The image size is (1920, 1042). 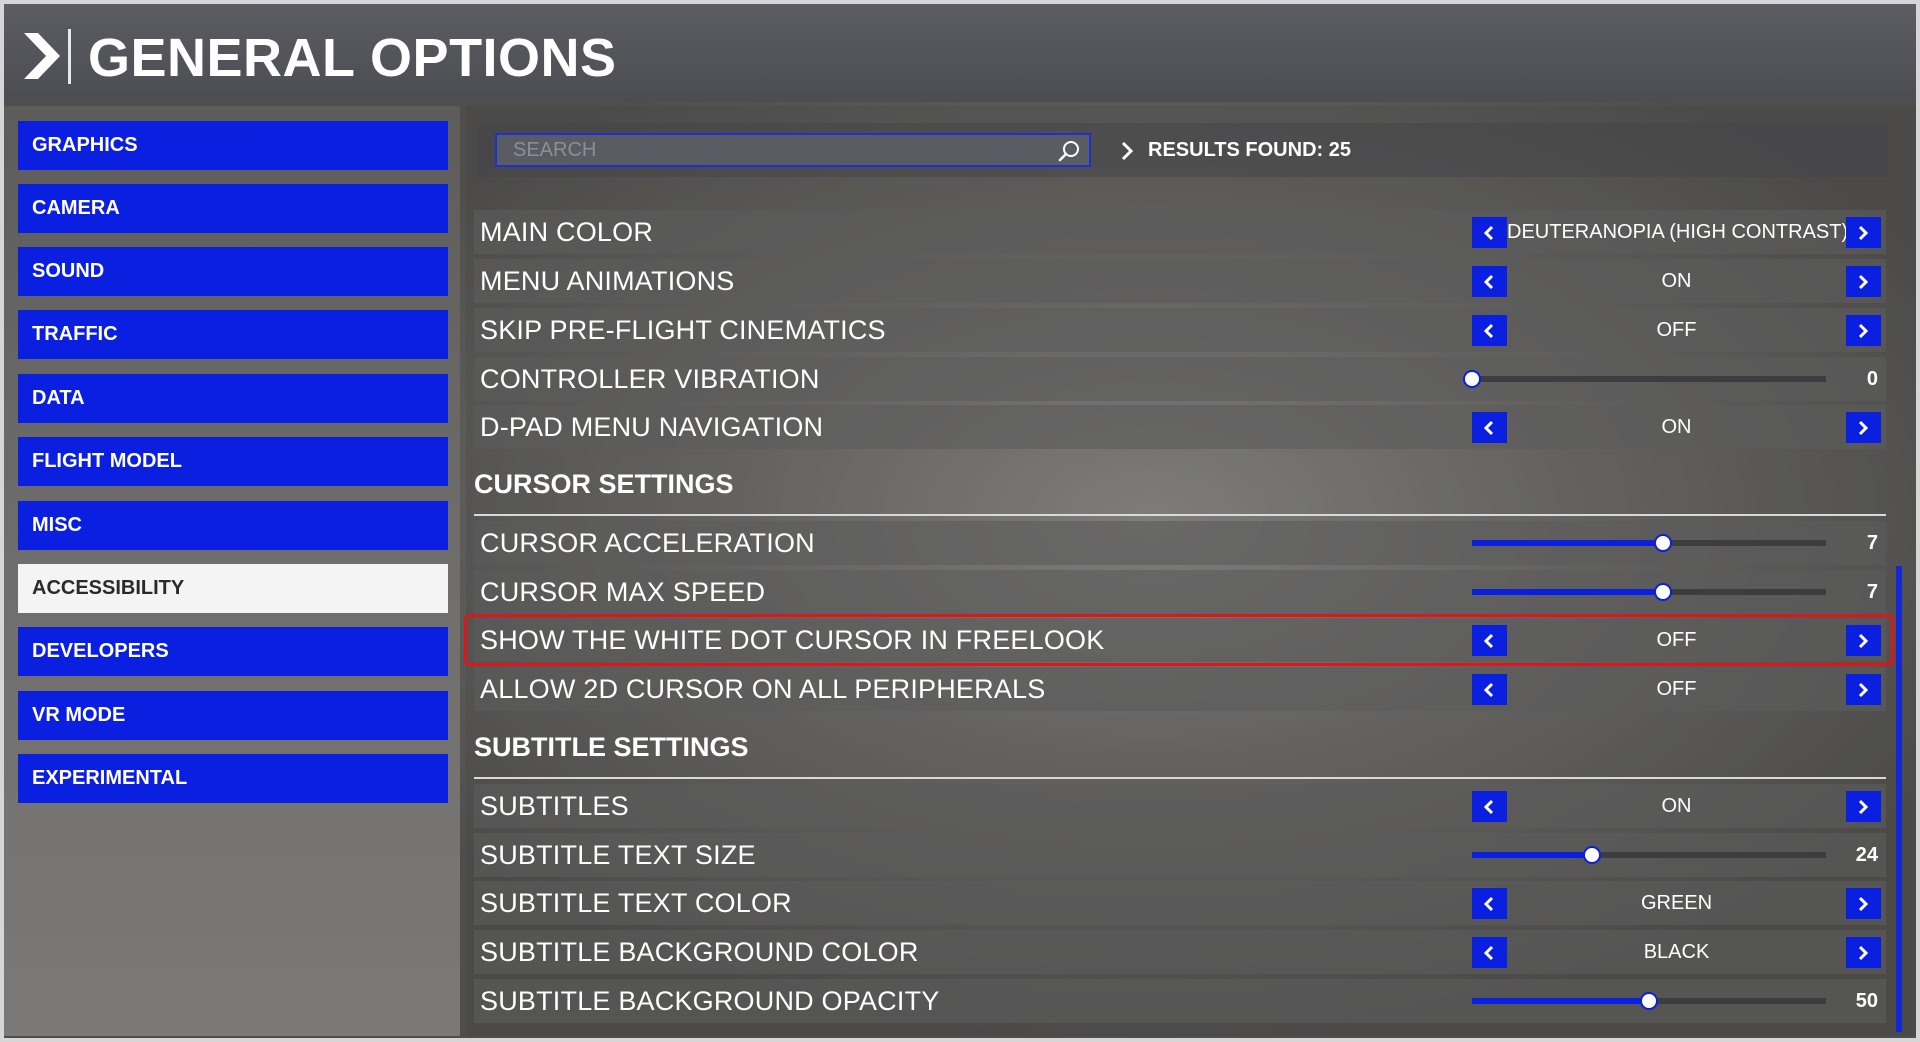 What do you see at coordinates (233, 208) in the screenshot?
I see `sidebar-item-camera: CAMERA` at bounding box center [233, 208].